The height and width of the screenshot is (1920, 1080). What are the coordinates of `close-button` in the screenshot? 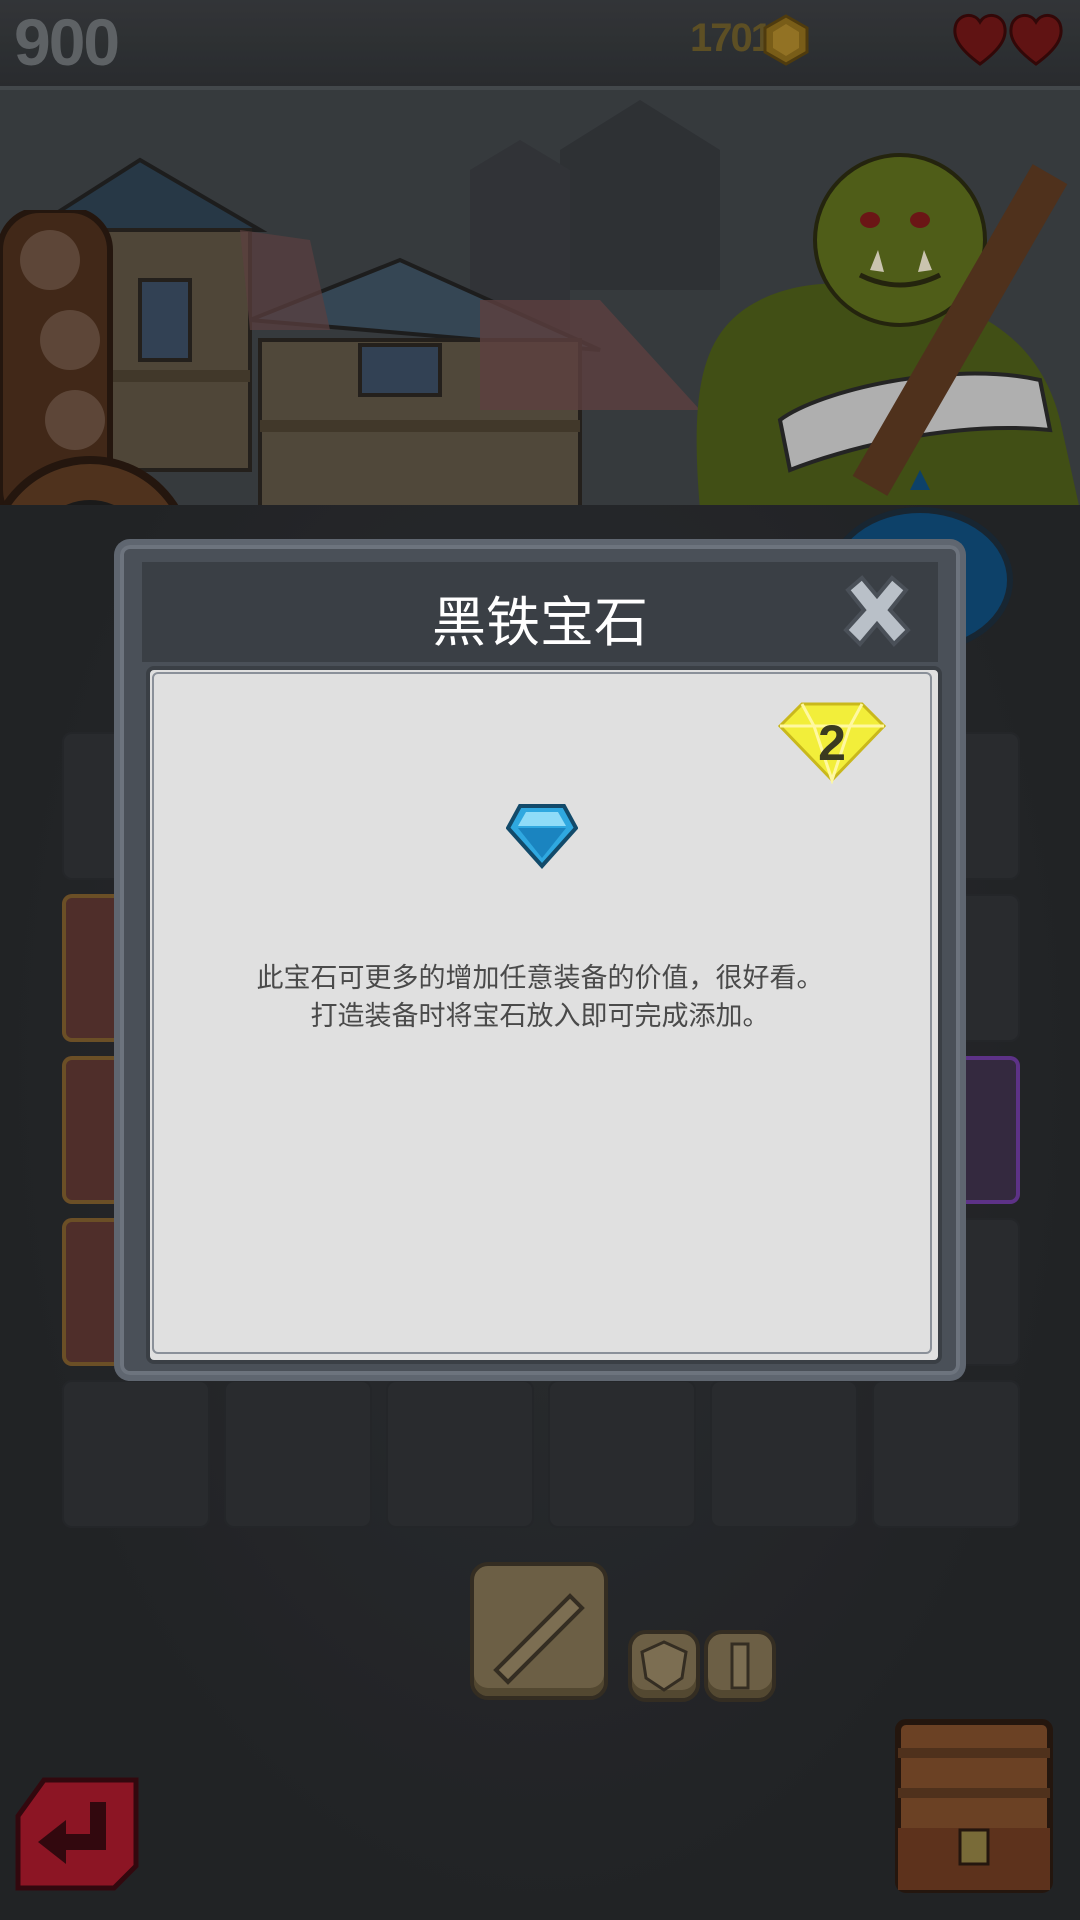 It's located at (877, 615).